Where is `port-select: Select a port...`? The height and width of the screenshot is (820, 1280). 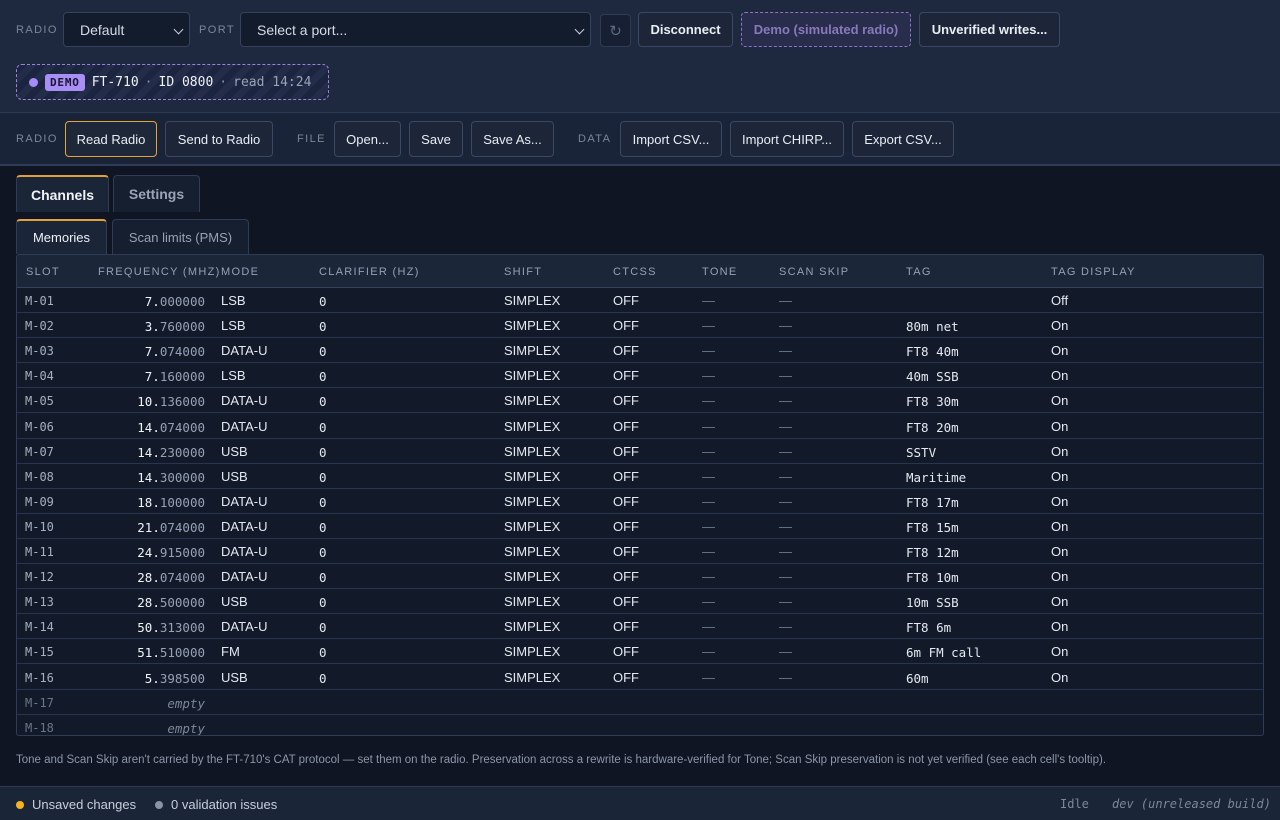 port-select: Select a port... is located at coordinates (415, 29).